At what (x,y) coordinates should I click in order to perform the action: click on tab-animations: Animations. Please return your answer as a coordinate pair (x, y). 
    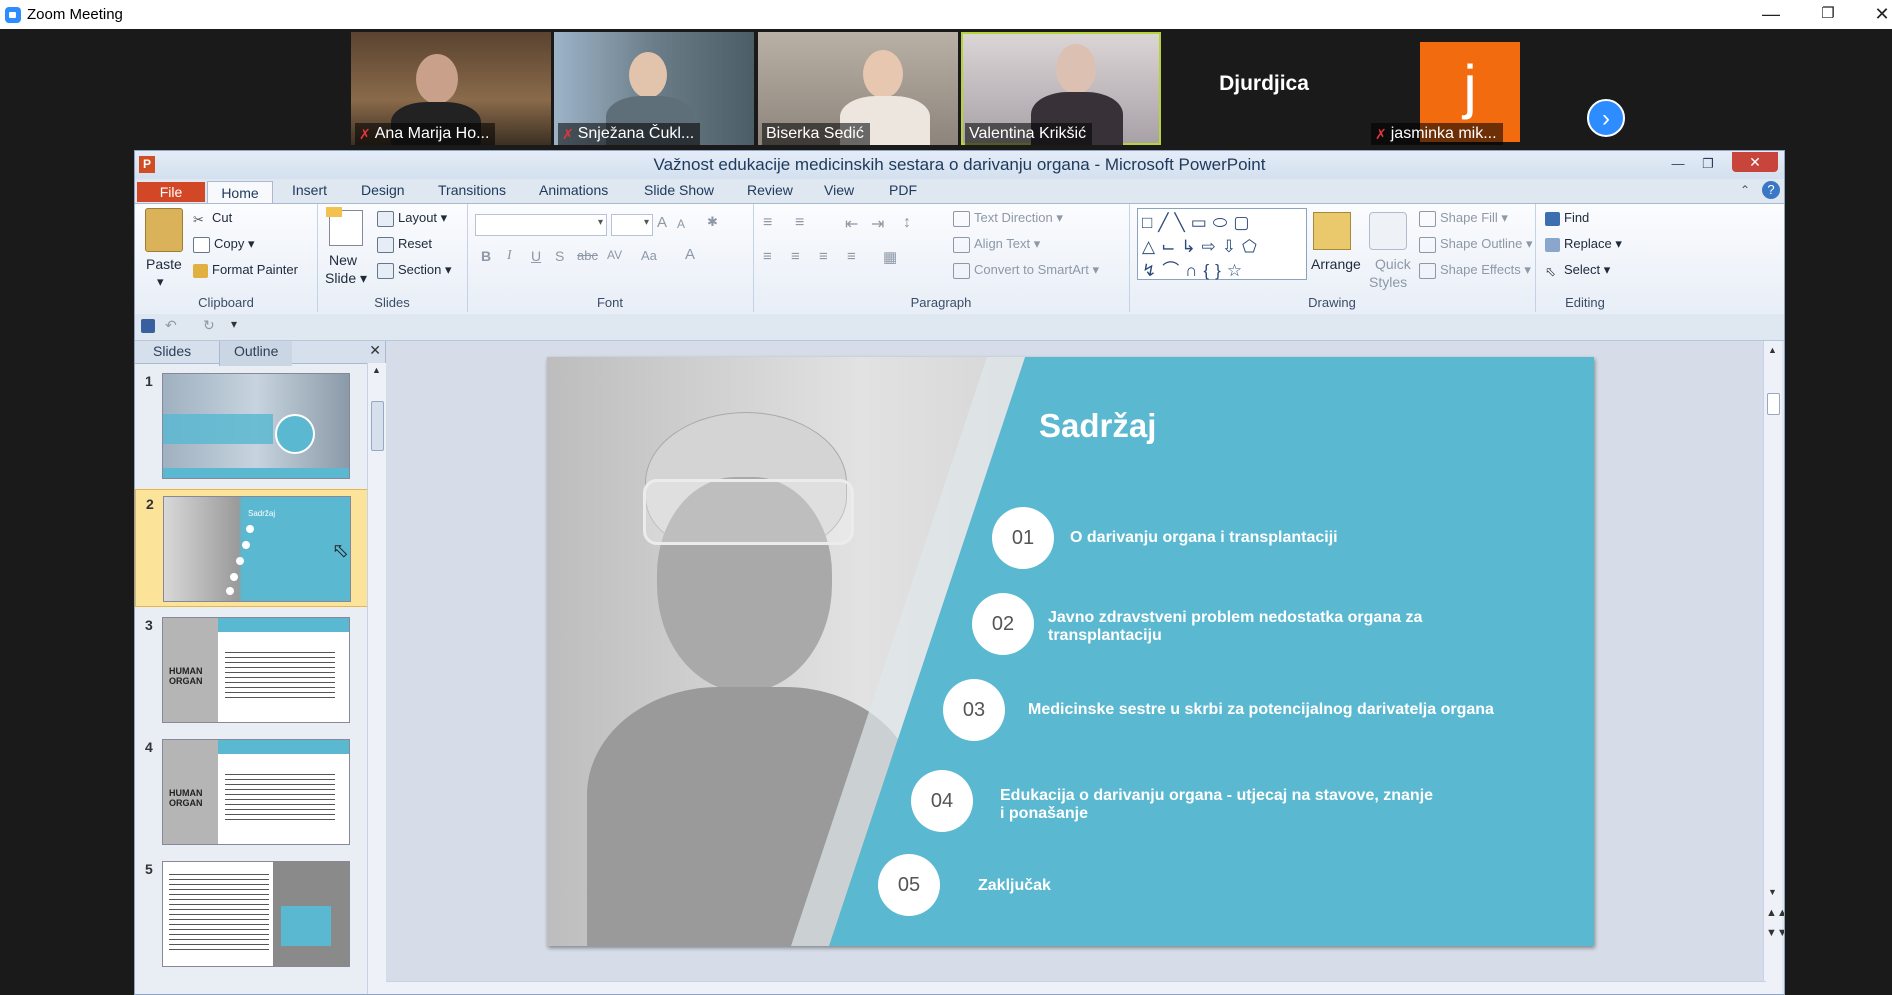
    Looking at the image, I should click on (573, 190).